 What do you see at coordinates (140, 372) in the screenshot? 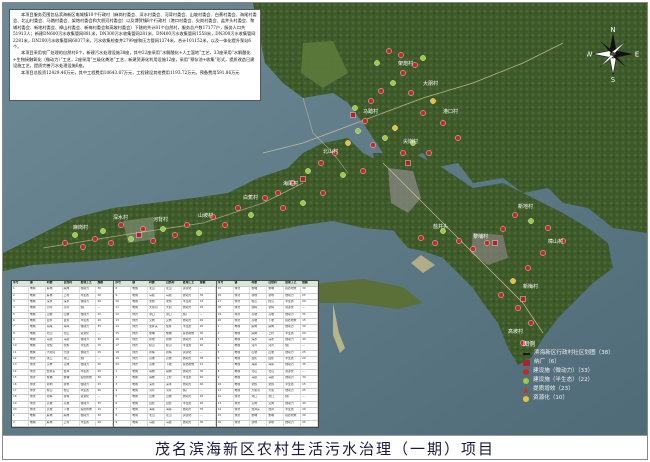
I see `table-cell: 电城` at bounding box center [140, 372].